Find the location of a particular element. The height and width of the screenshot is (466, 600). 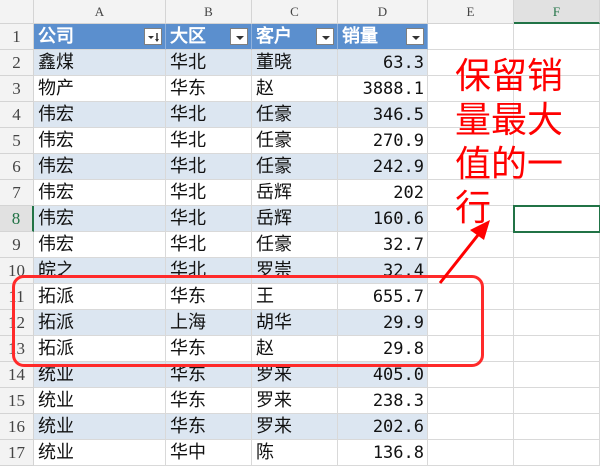

cell-sales: 136.8 is located at coordinates (383, 453).